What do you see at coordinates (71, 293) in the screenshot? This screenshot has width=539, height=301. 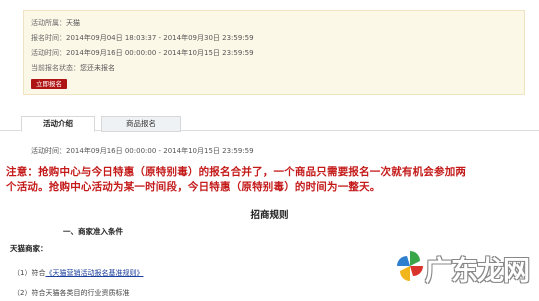 I see `rule-item-2: （2）符合天猫各类目的行业资质标准` at bounding box center [71, 293].